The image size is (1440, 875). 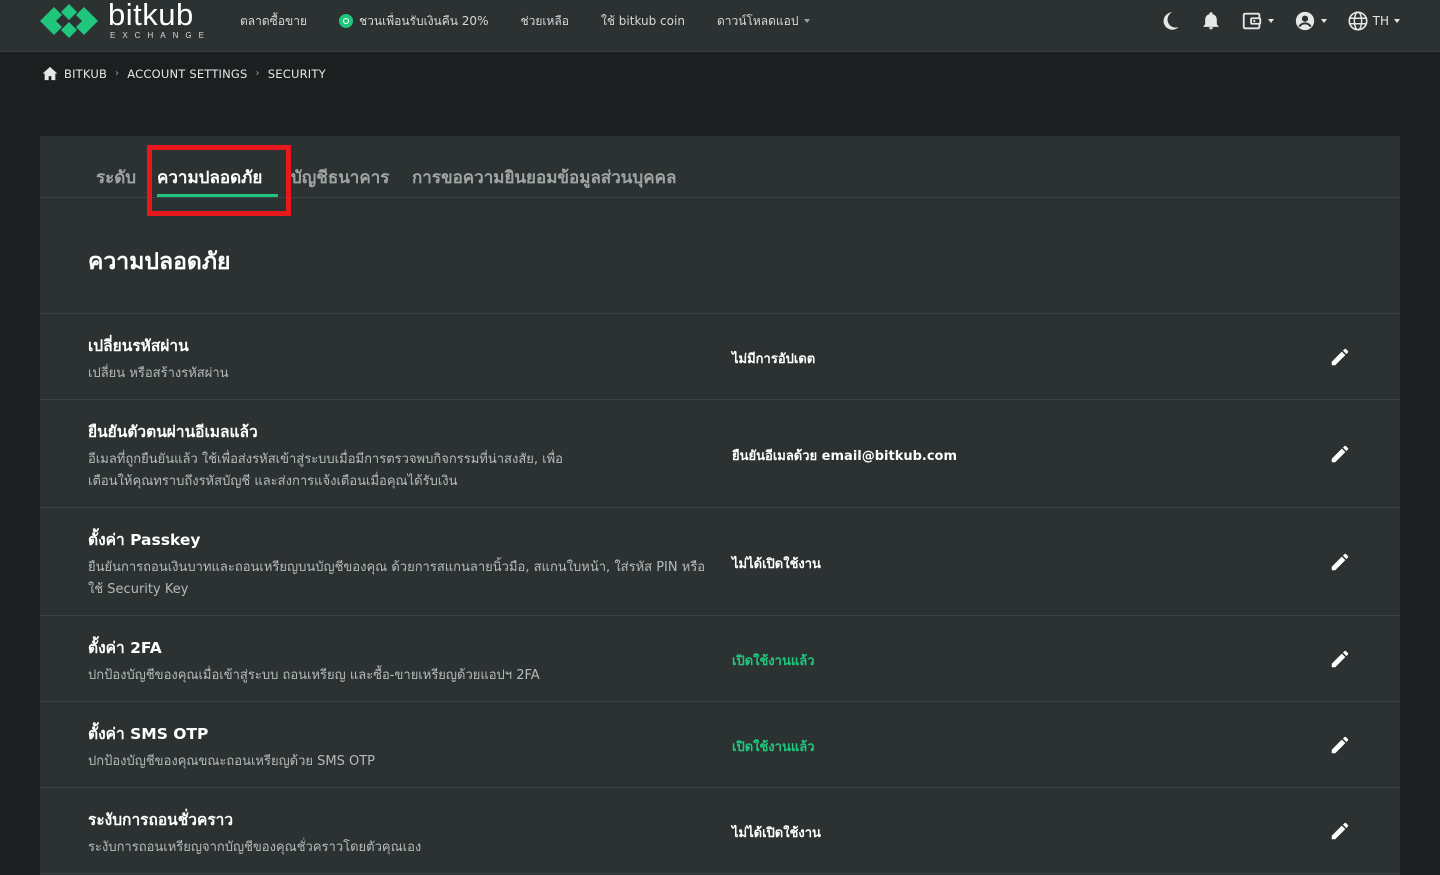 I want to click on user-dropdown, so click(x=1310, y=21).